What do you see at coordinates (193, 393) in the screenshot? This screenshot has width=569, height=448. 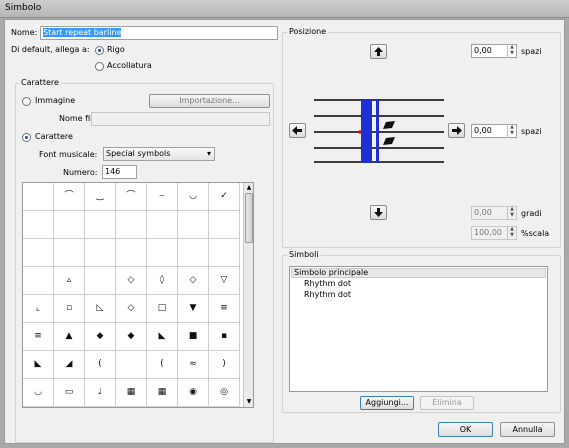 I see `glyph-cell: ◉` at bounding box center [193, 393].